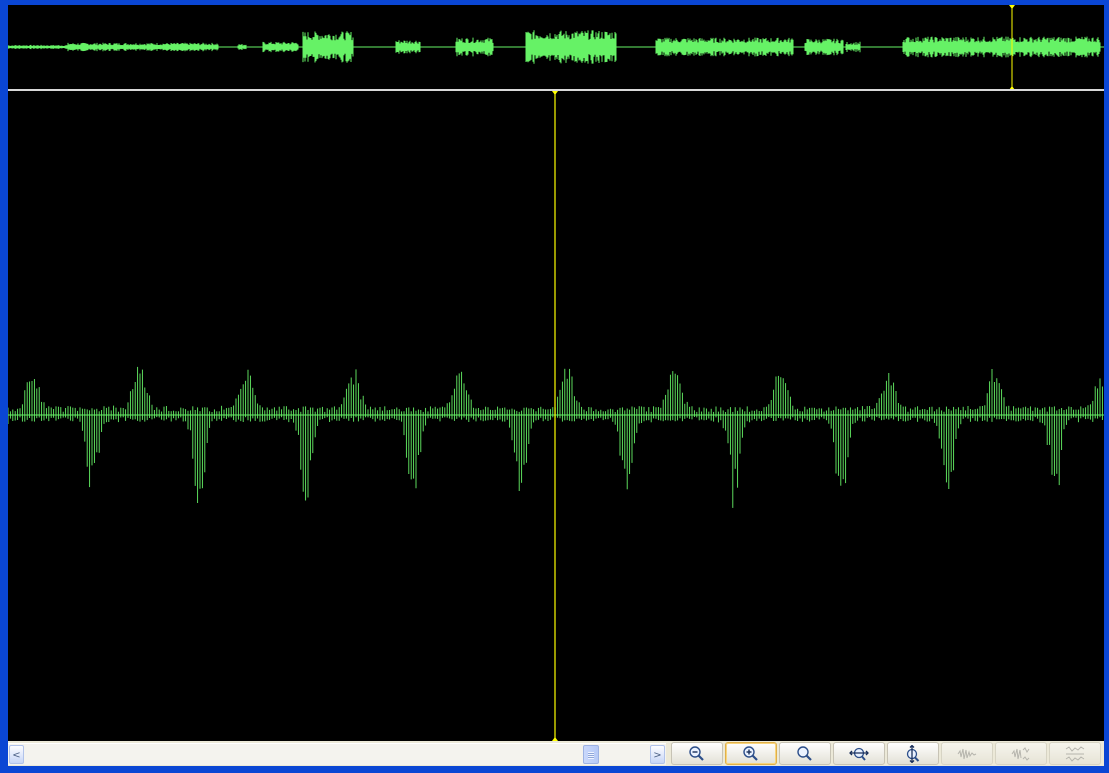 The image size is (1109, 773). I want to click on zoom-toolbar, so click(885, 753).